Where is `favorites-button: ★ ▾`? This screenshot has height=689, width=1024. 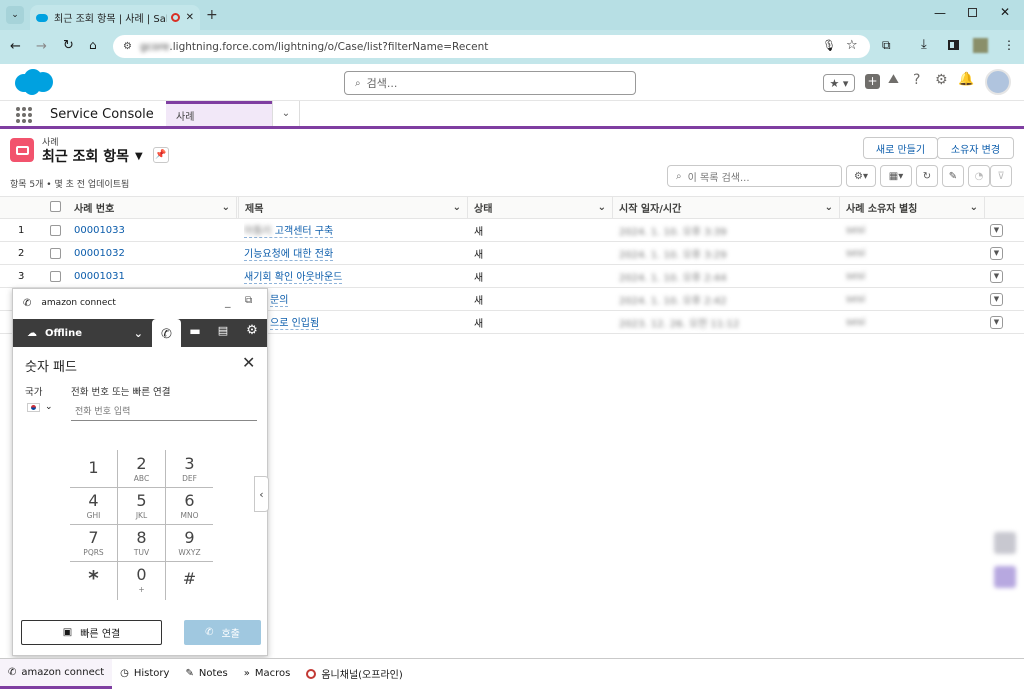 favorites-button: ★ ▾ is located at coordinates (839, 83).